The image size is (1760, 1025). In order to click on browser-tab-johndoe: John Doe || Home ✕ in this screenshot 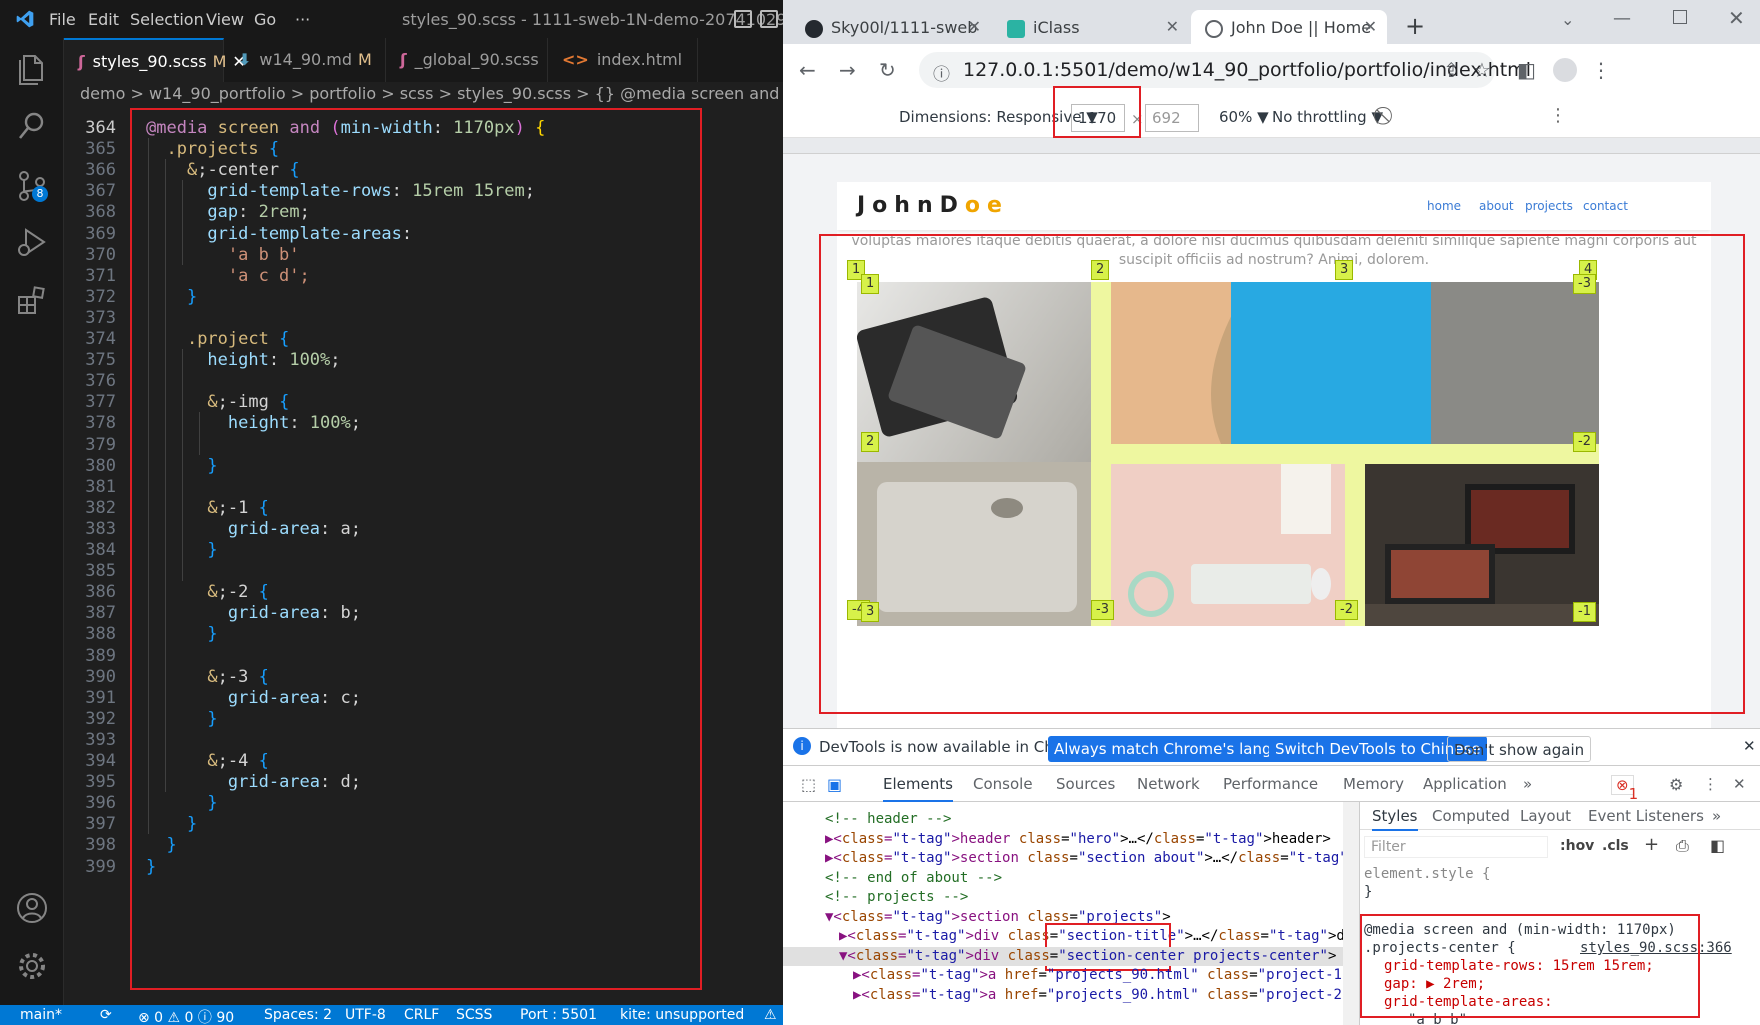, I will do `click(1289, 27)`.